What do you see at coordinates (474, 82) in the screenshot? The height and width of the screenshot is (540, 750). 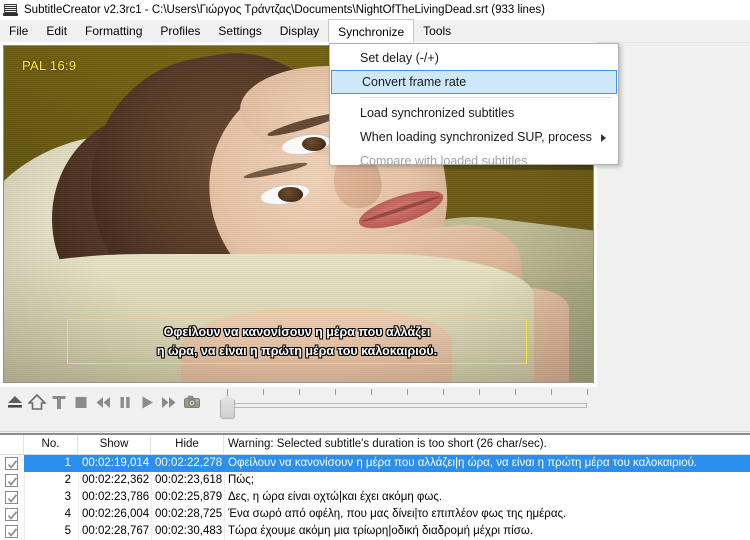 I see `menu-item-convert-frame-rate: Convert frame rate` at bounding box center [474, 82].